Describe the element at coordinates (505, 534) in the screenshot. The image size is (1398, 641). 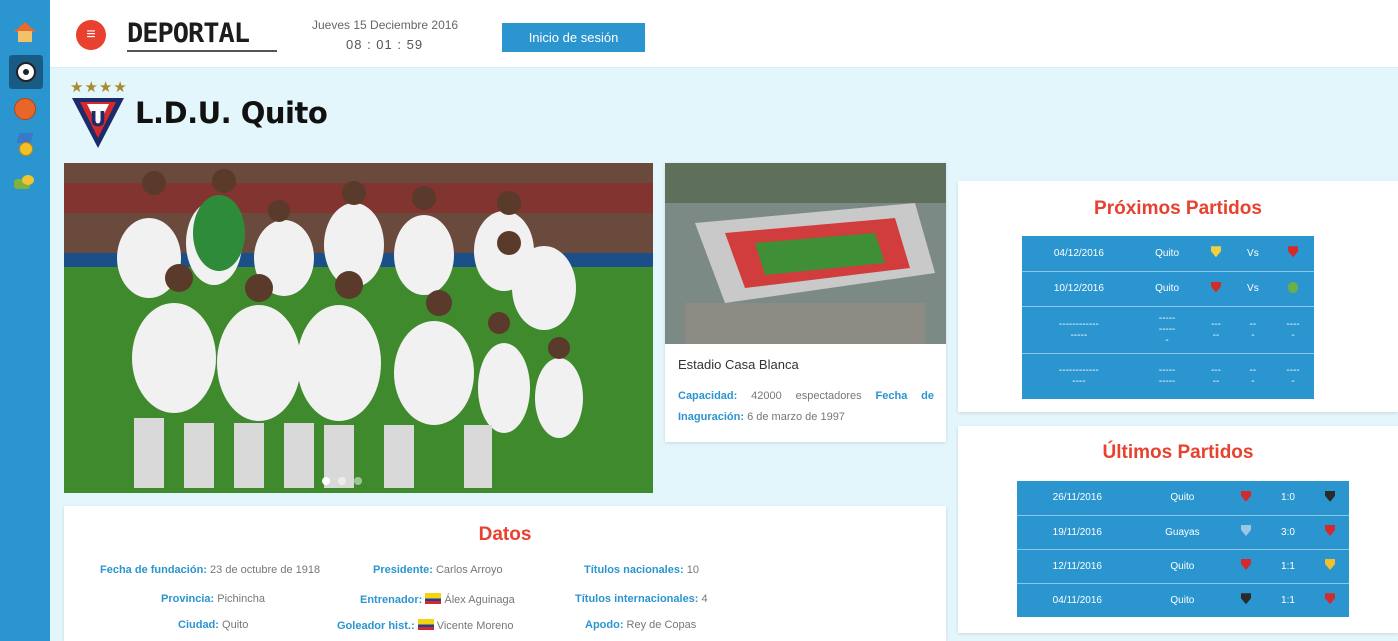
I see `datos-title: Datos` at that location.